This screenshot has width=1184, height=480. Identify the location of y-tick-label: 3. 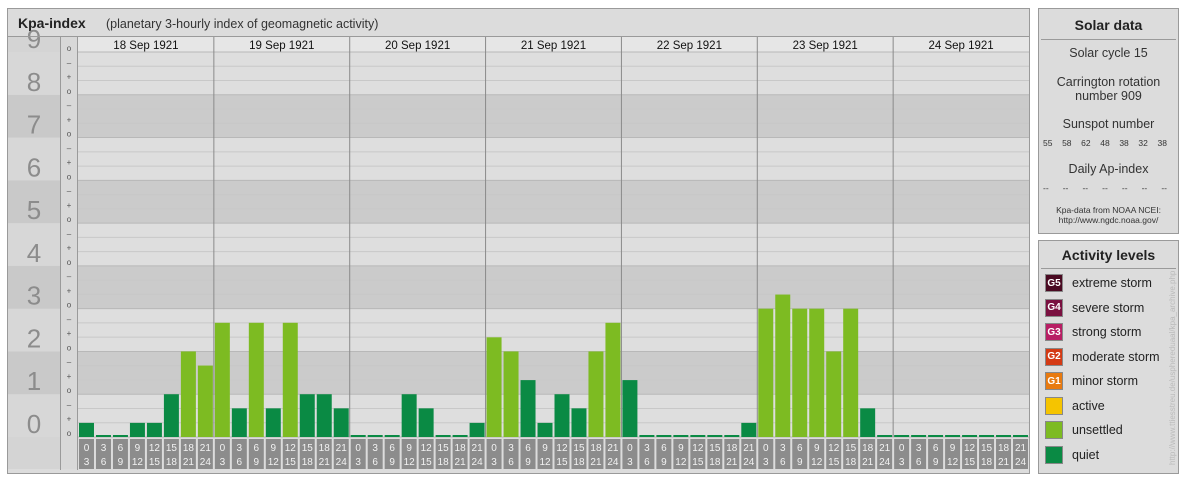
(34, 296).